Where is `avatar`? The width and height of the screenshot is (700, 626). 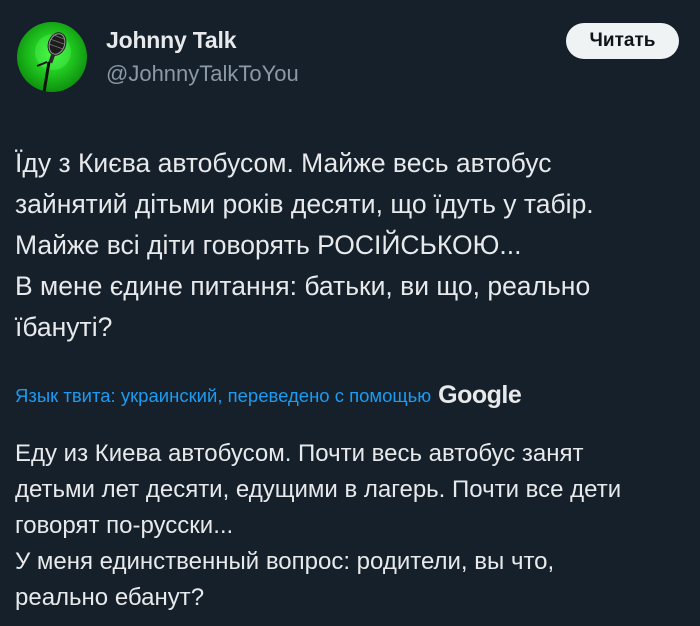 avatar is located at coordinates (52, 57).